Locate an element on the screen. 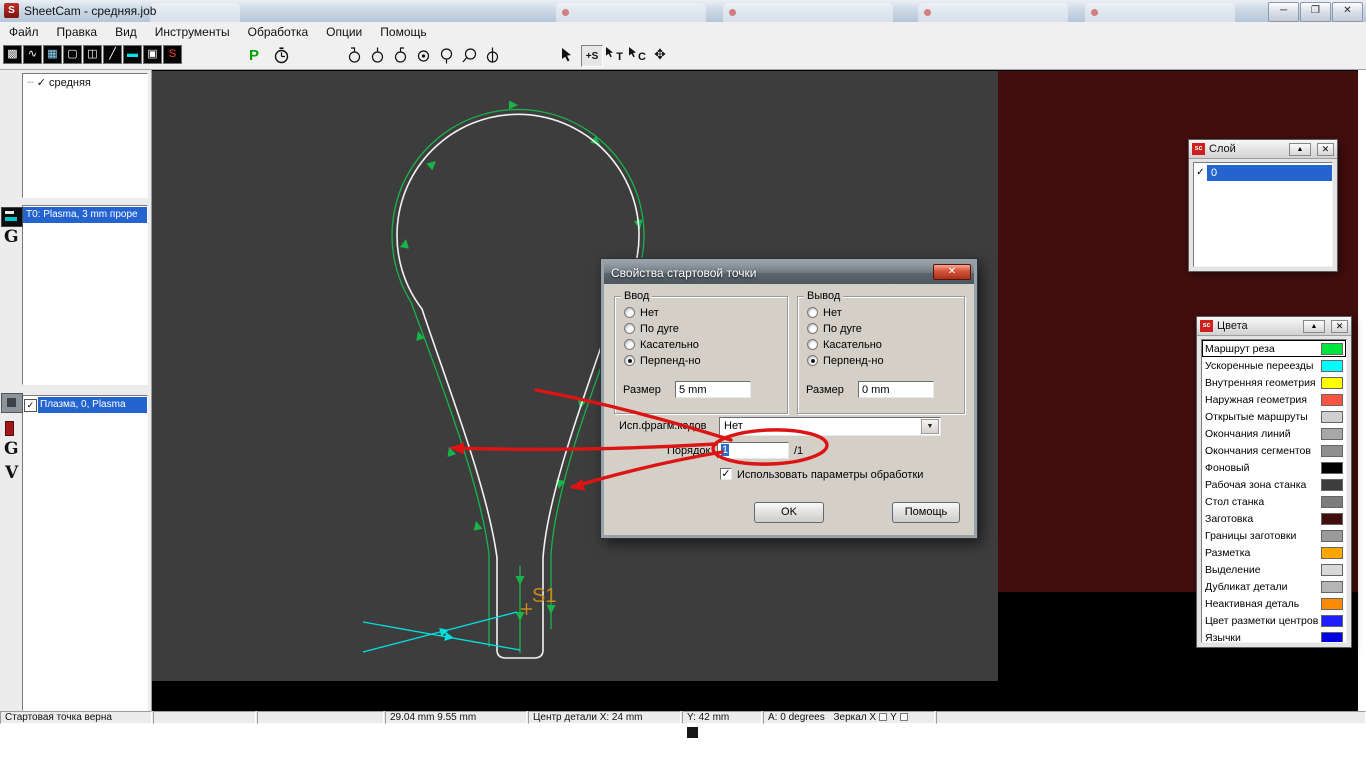  layer-row: ✓ 0 is located at coordinates (1263, 172).